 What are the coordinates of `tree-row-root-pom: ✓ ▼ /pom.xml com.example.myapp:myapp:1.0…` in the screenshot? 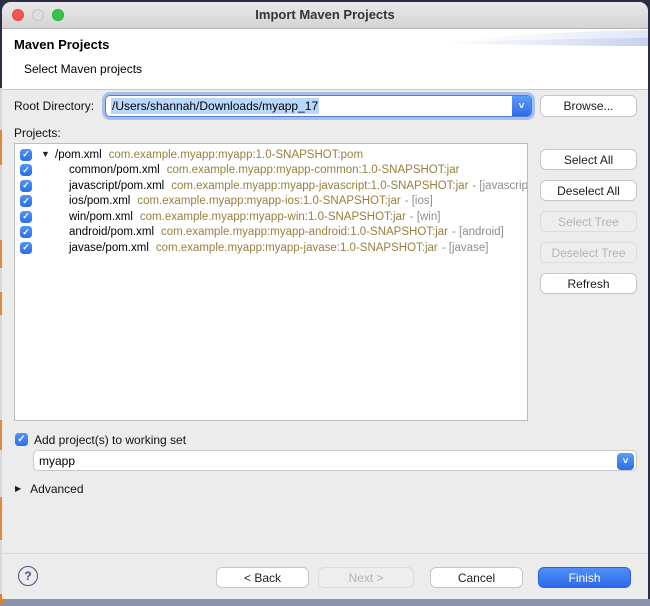 It's located at (271, 155).